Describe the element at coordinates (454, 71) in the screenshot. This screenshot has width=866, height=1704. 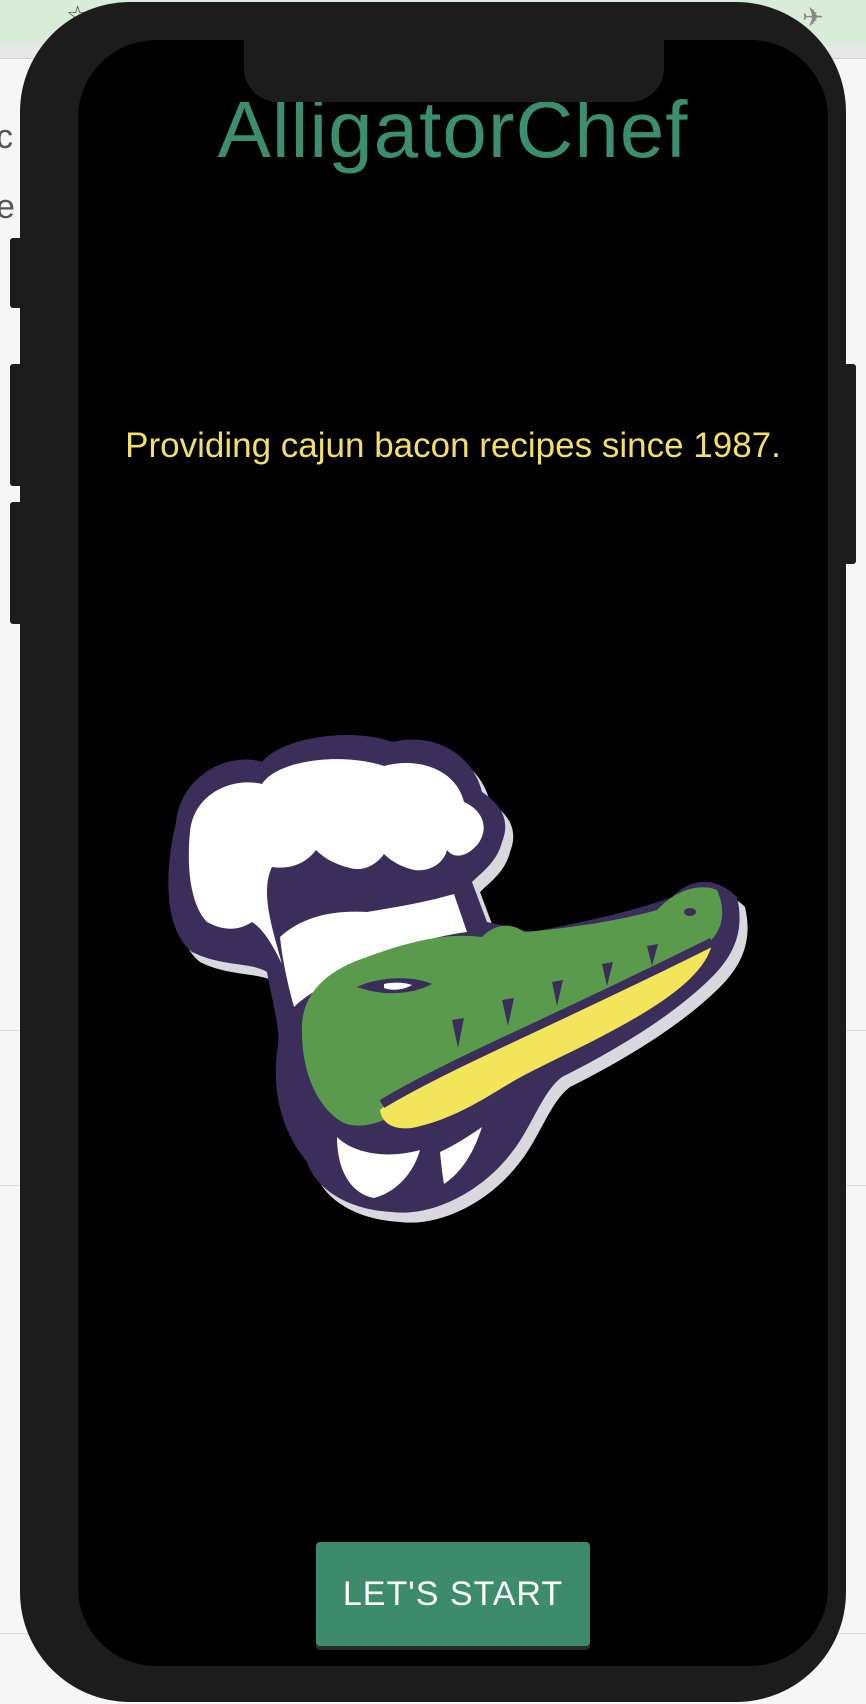
I see `phone-notch` at that location.